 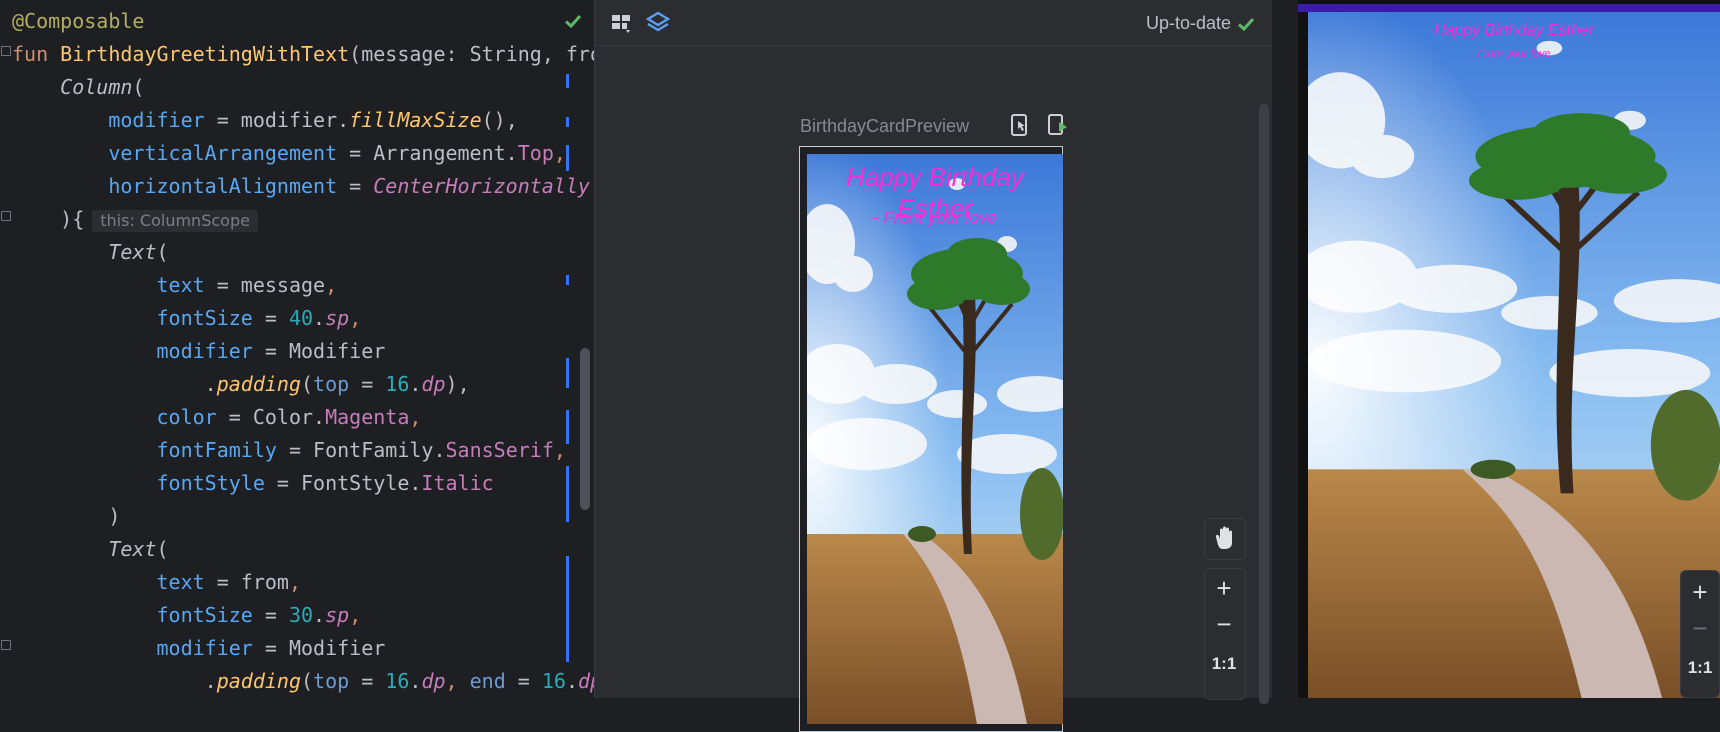 I want to click on layers-icon, so click(x=658, y=23).